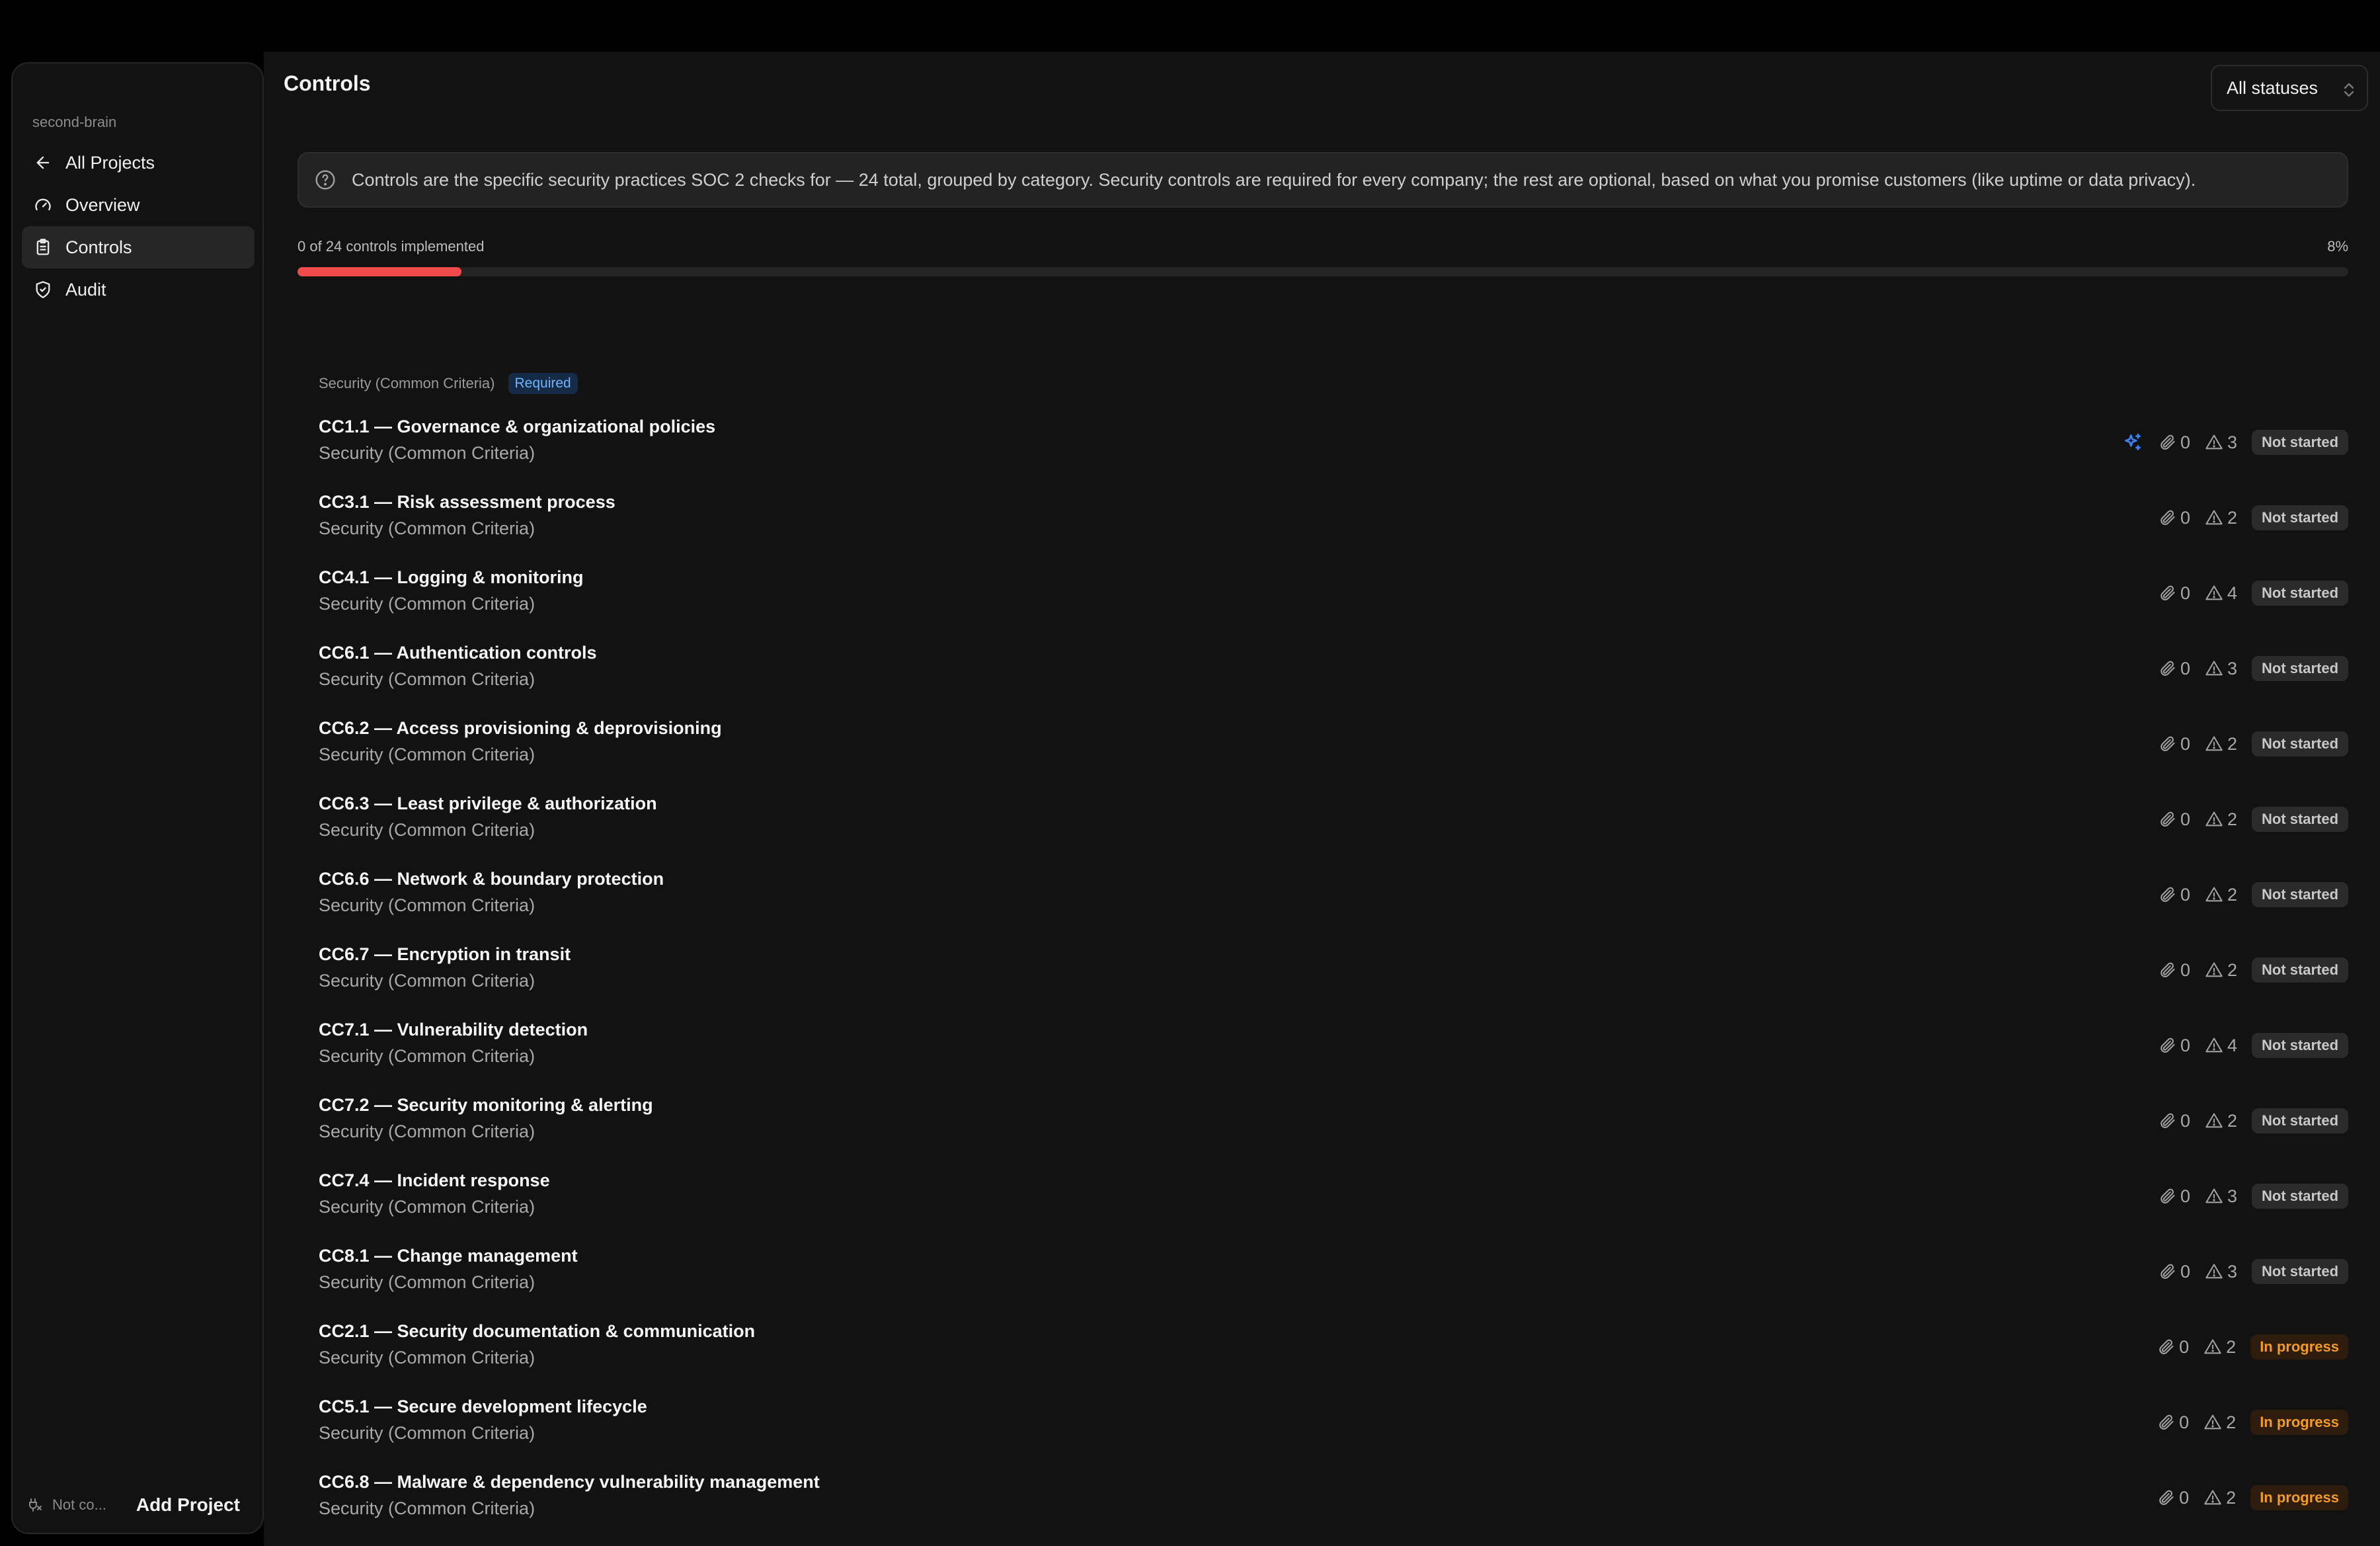  I want to click on control-meta: 0 3 Not started, so click(2253, 668).